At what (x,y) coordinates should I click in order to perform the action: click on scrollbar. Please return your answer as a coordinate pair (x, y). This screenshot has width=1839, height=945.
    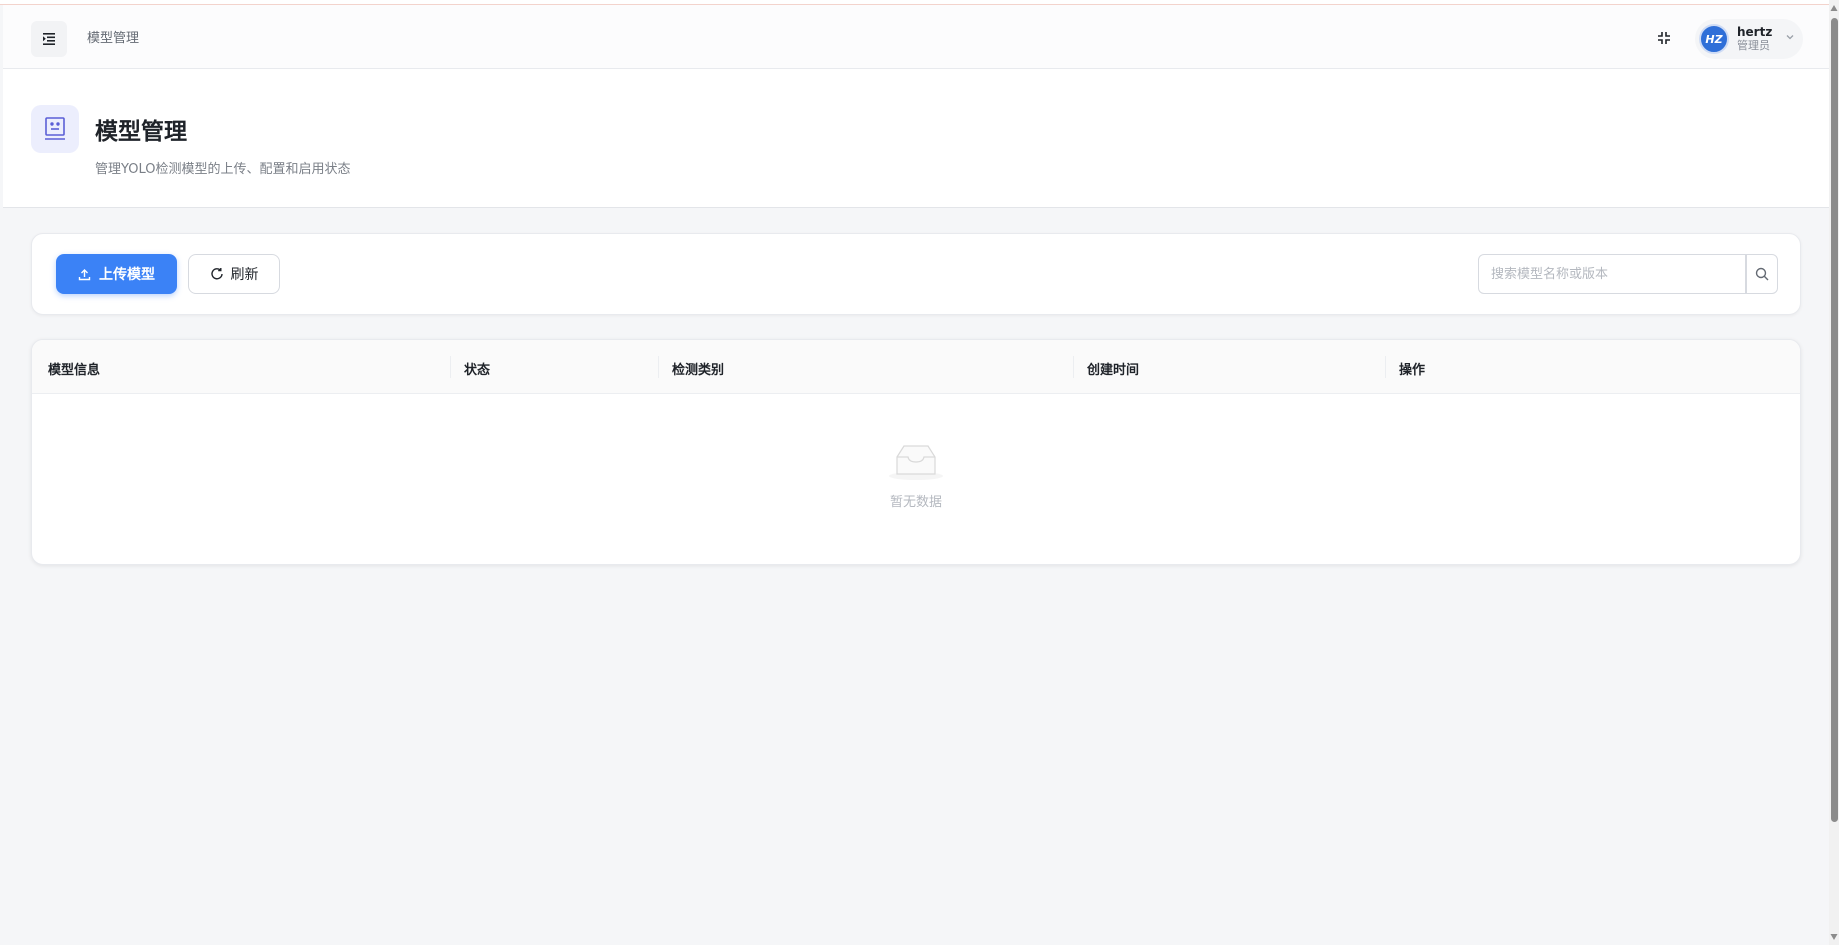
    Looking at the image, I should click on (1834, 472).